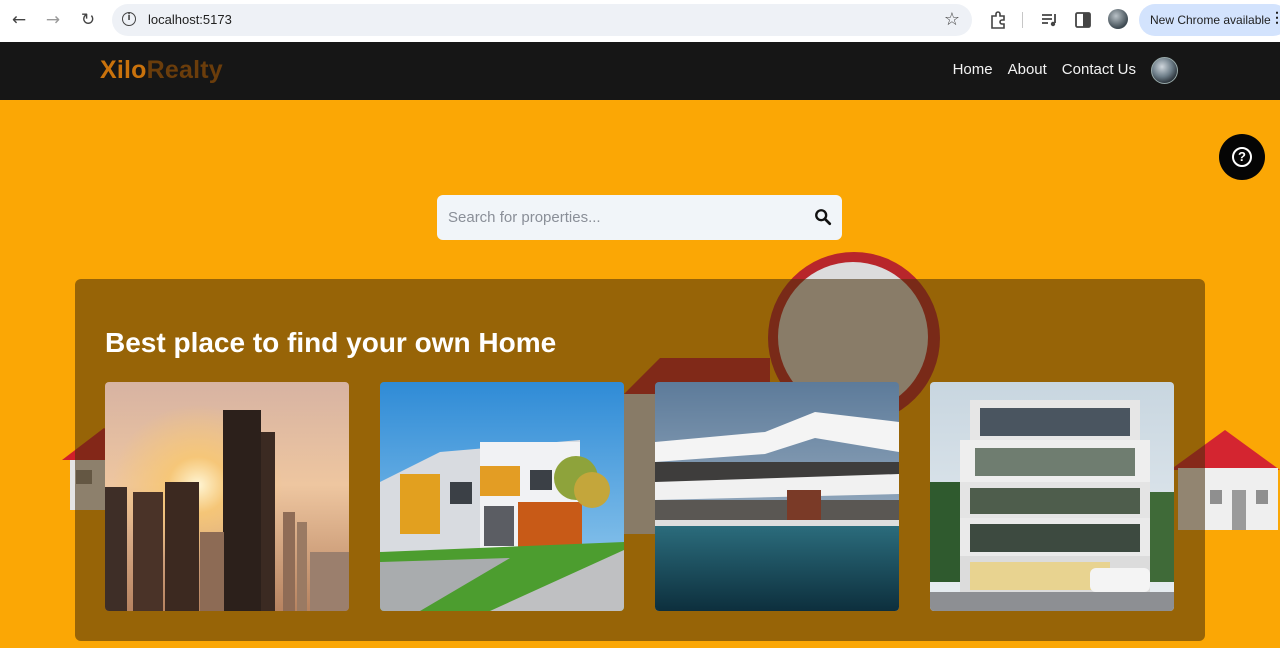  Describe the element at coordinates (1275, 17) in the screenshot. I see `more-icon: ⋮` at that location.